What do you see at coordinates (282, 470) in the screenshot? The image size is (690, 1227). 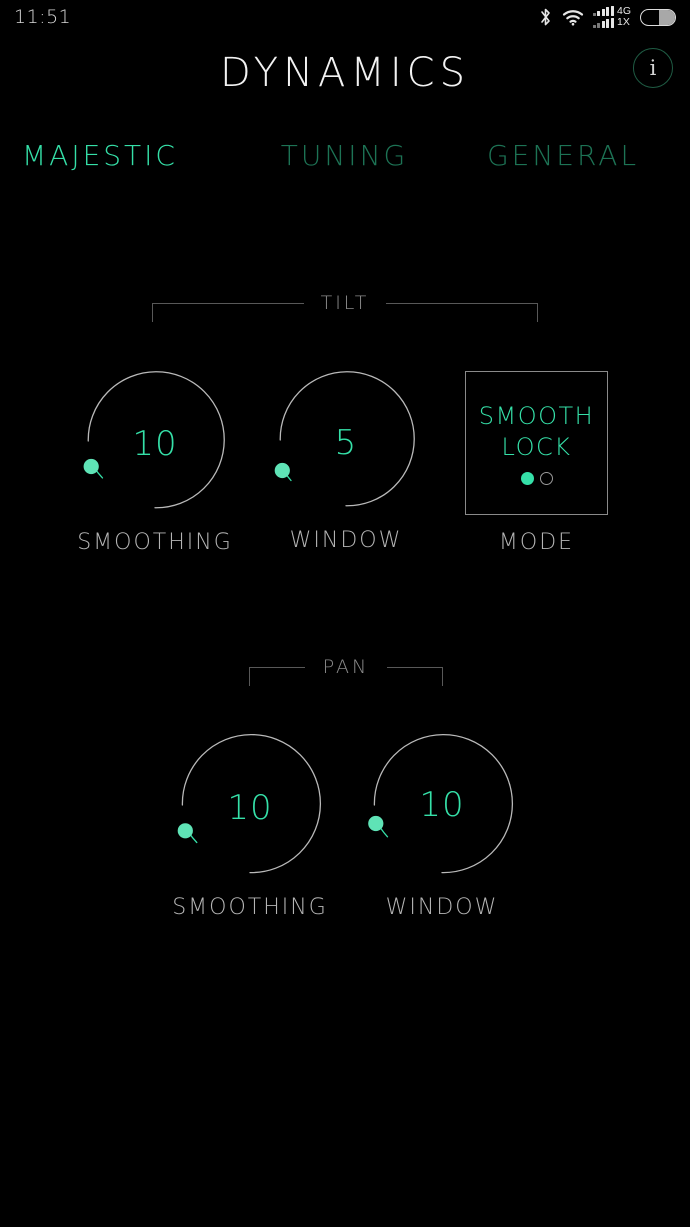 I see `knob-handle` at bounding box center [282, 470].